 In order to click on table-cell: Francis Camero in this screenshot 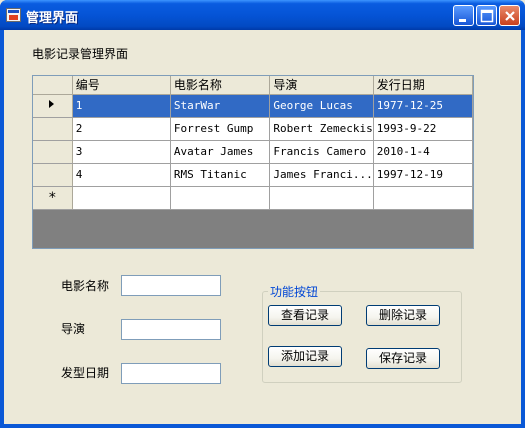, I will do `click(321, 152)`.